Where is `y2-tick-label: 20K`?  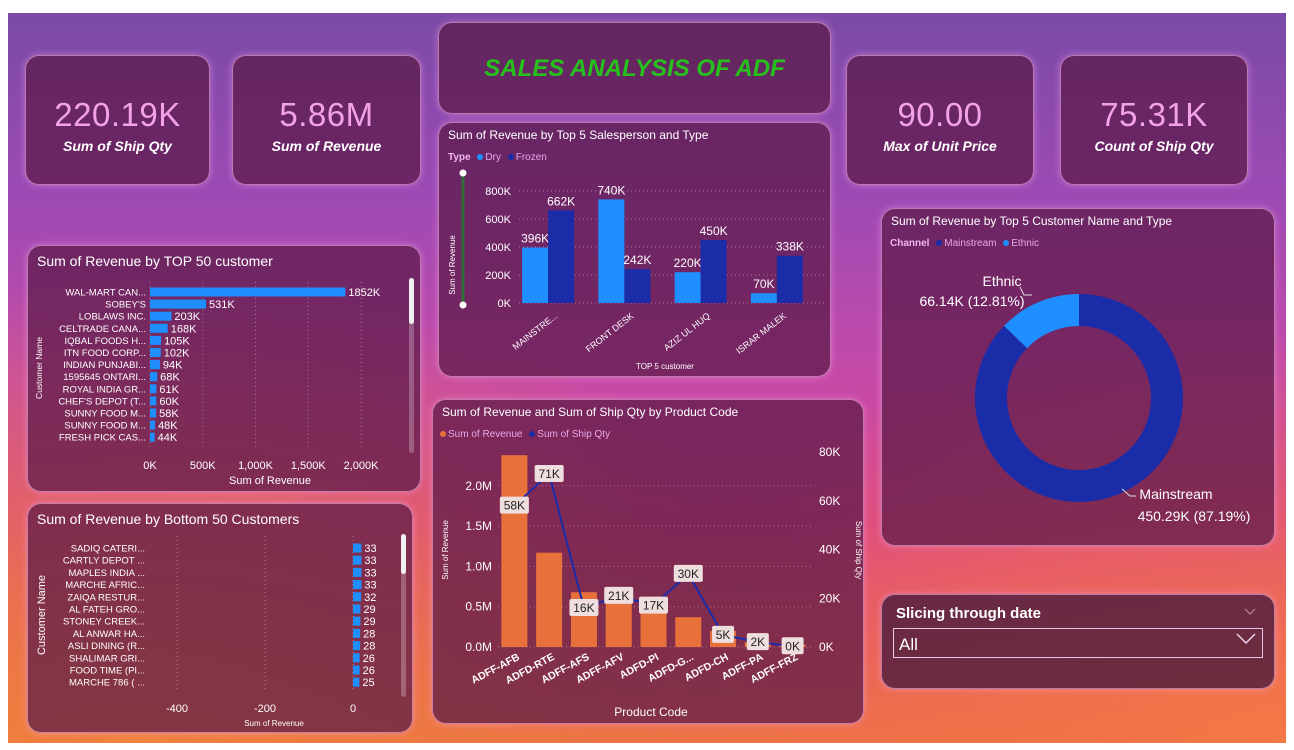 y2-tick-label: 20K is located at coordinates (829, 598).